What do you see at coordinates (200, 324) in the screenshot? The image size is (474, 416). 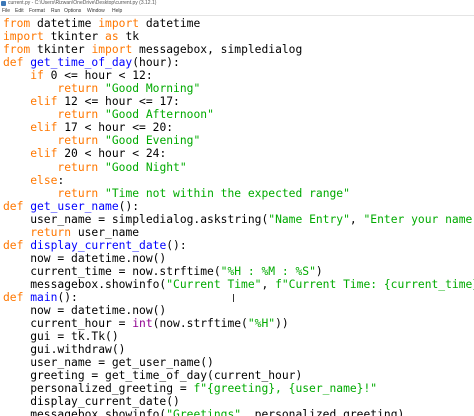 I see `code-token: (now.strftime(` at bounding box center [200, 324].